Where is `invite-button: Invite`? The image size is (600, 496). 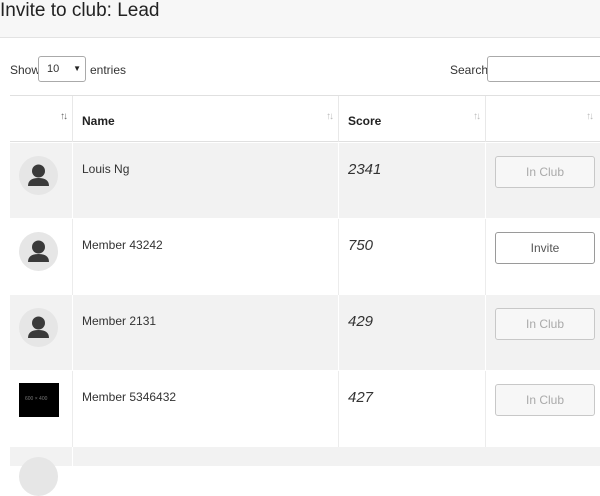 invite-button: Invite is located at coordinates (545, 248).